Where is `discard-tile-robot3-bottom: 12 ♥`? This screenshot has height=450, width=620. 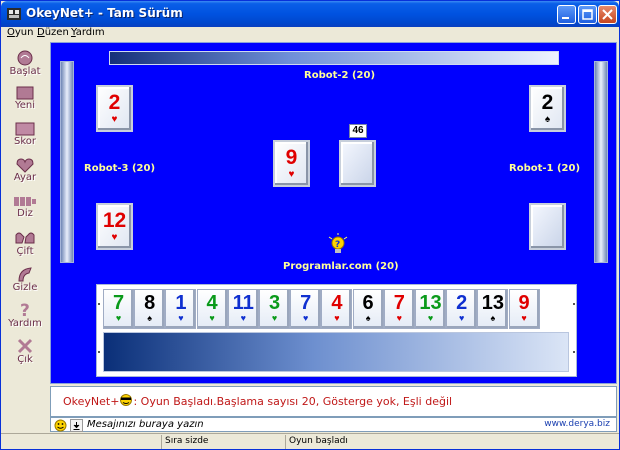
discard-tile-robot3-bottom: 12 ♥ is located at coordinates (114, 226).